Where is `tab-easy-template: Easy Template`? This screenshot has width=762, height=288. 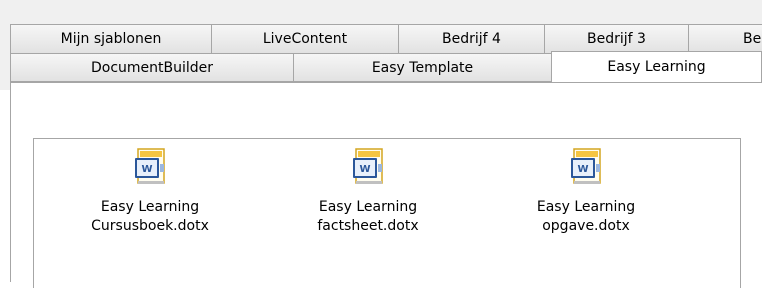
tab-easy-template: Easy Template is located at coordinates (422, 67).